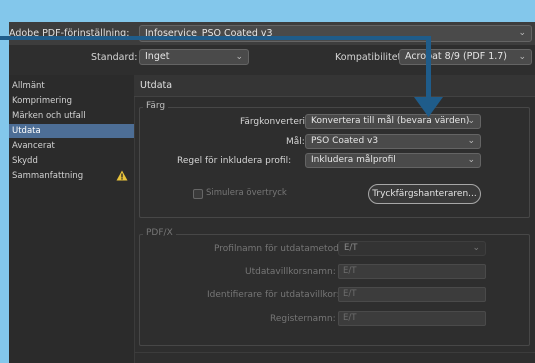 The height and width of the screenshot is (363, 535). I want to click on annotation-arrow-vertical, so click(428, 66).